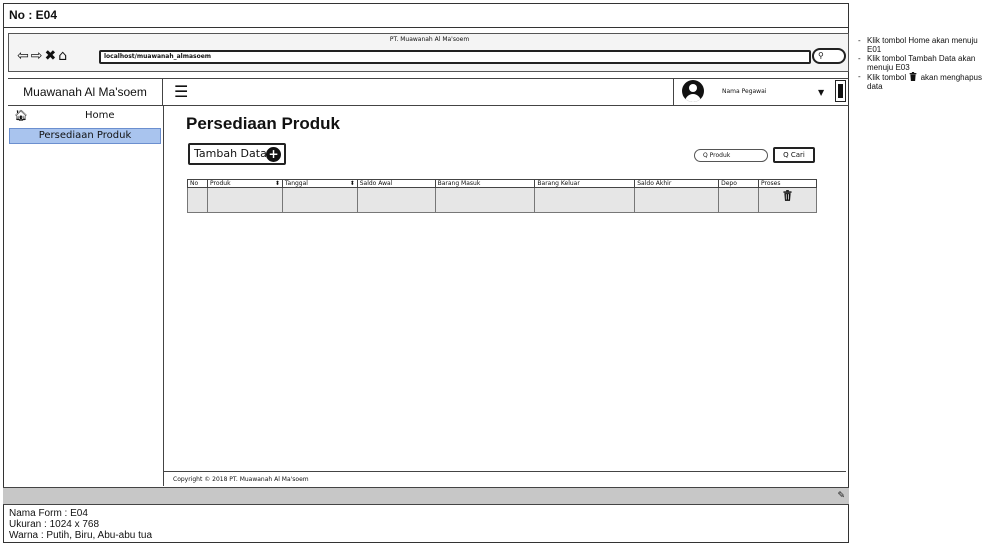 The image size is (985, 544). What do you see at coordinates (821, 92) in the screenshot?
I see `chevron-down-icon: ▼` at bounding box center [821, 92].